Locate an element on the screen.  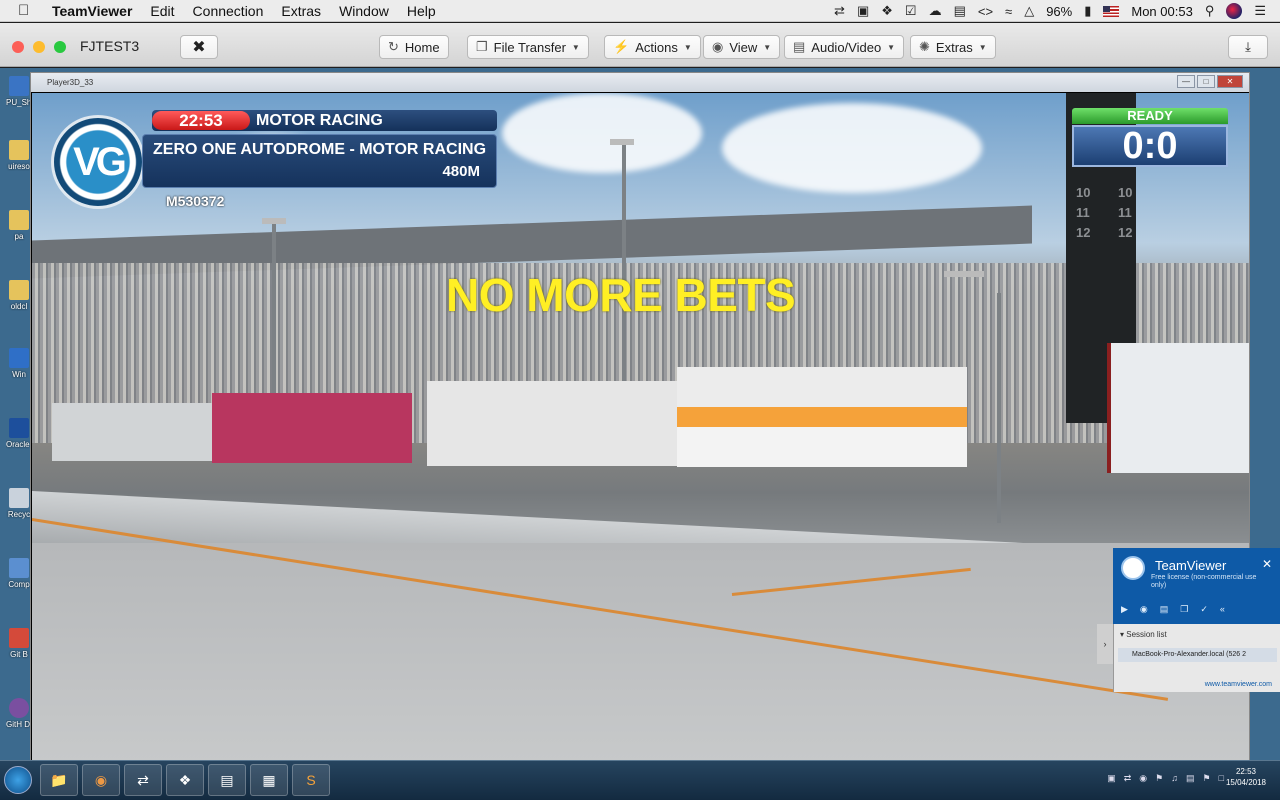
desktop-icon: oldcl is located at coordinates (19, 295).